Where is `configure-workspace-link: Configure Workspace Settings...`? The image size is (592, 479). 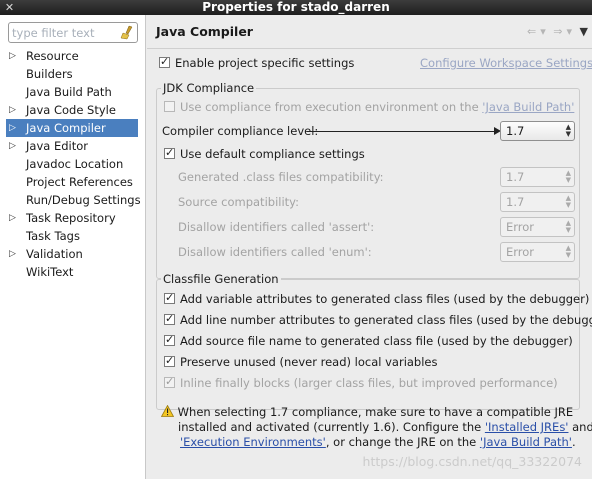
configure-workspace-link: Configure Workspace Settings... is located at coordinates (506, 63).